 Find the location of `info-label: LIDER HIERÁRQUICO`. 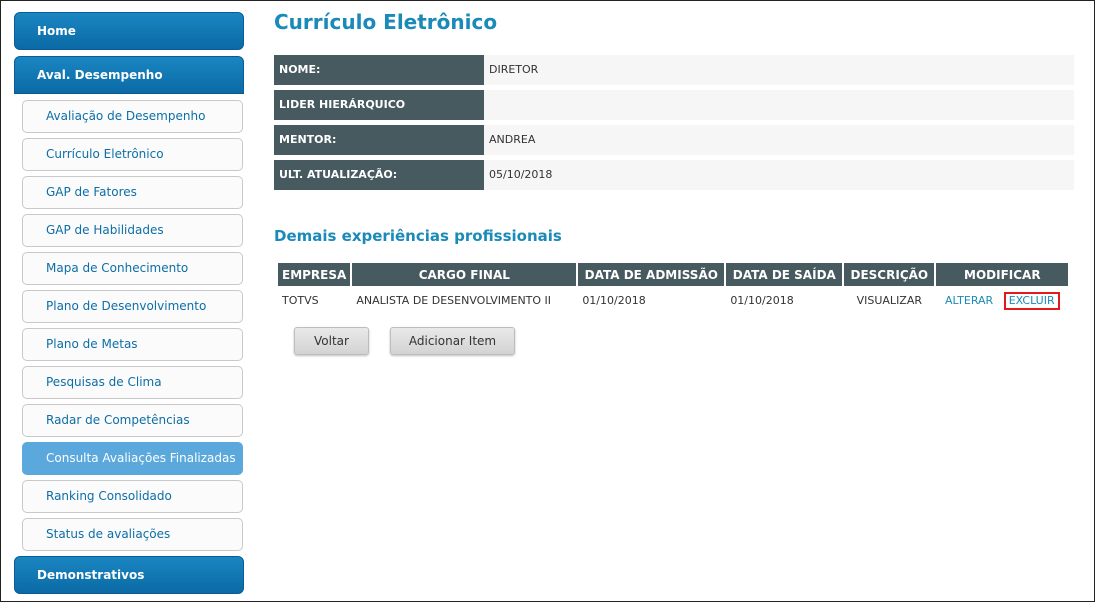

info-label: LIDER HIERÁRQUICO is located at coordinates (379, 105).